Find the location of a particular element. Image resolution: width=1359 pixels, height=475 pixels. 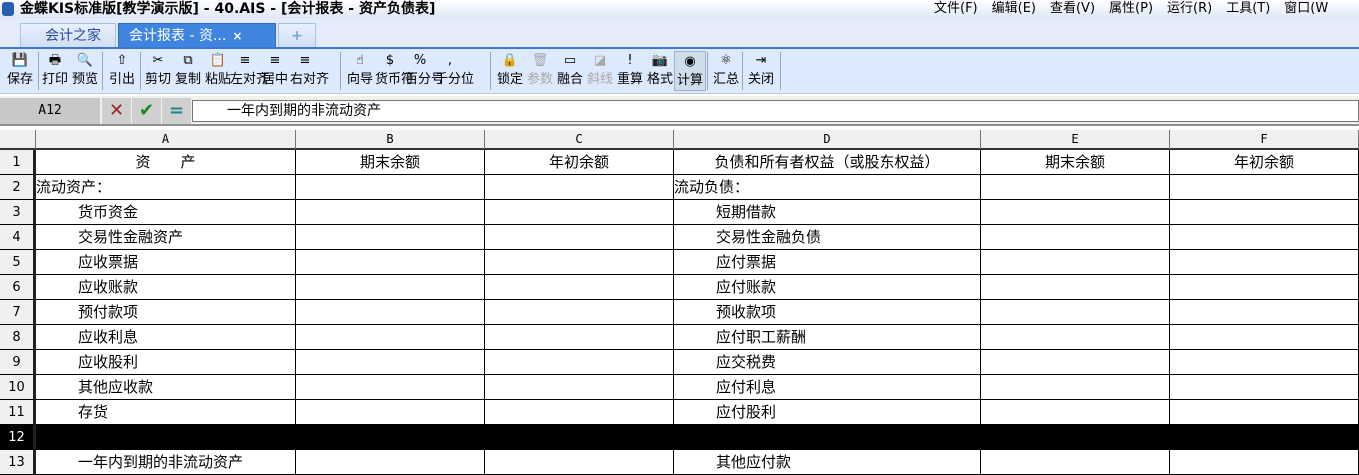

row-header: 3 is located at coordinates (18, 212).